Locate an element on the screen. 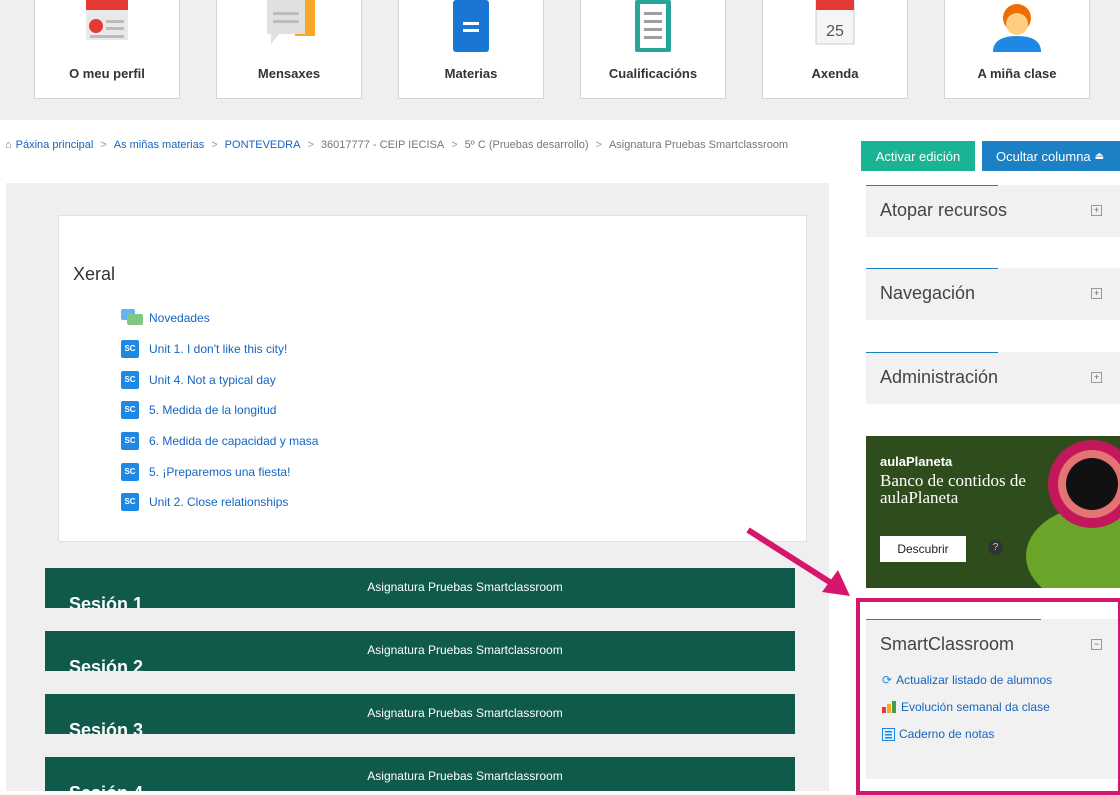 The image size is (1120, 795). block-title: Atopar recursos is located at coordinates (944, 210).